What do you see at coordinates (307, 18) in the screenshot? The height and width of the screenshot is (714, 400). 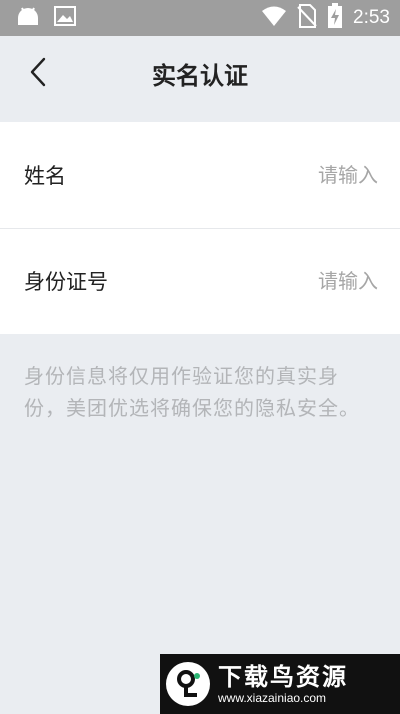 I see `no-sim-icon` at bounding box center [307, 18].